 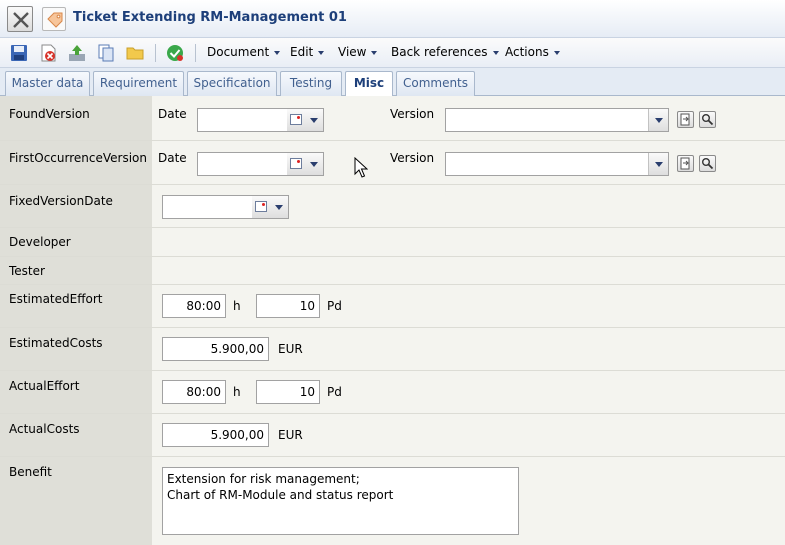 I want to click on found-version-label: FoundVersion, so click(x=49, y=114).